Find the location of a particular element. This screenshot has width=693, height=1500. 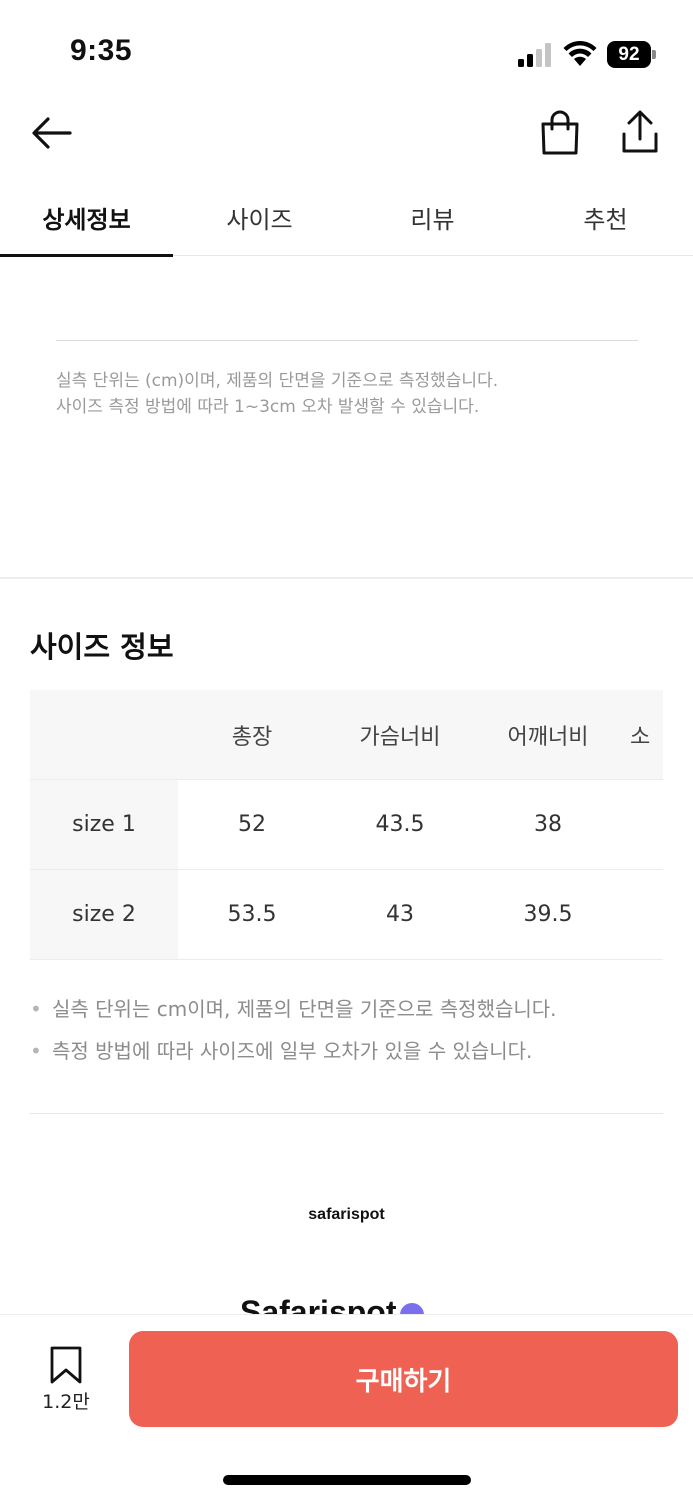

table-header-cell: 가슴너비 is located at coordinates (400, 737).